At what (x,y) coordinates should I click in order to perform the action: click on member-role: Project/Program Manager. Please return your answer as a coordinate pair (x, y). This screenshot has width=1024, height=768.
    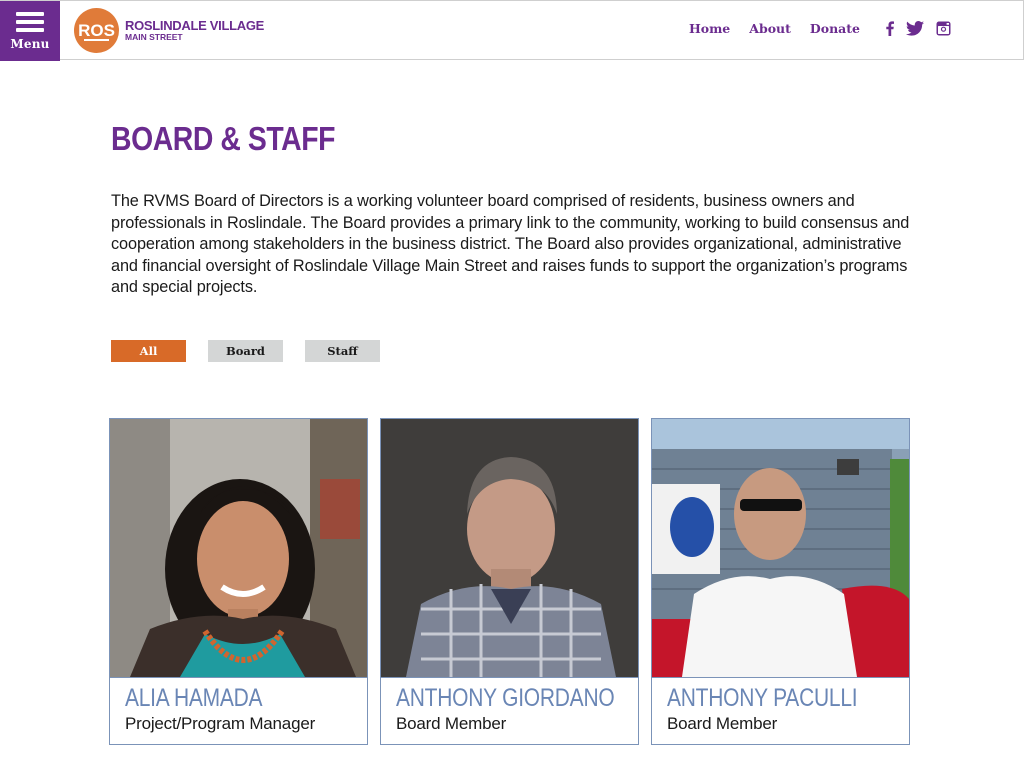
    Looking at the image, I should click on (220, 723).